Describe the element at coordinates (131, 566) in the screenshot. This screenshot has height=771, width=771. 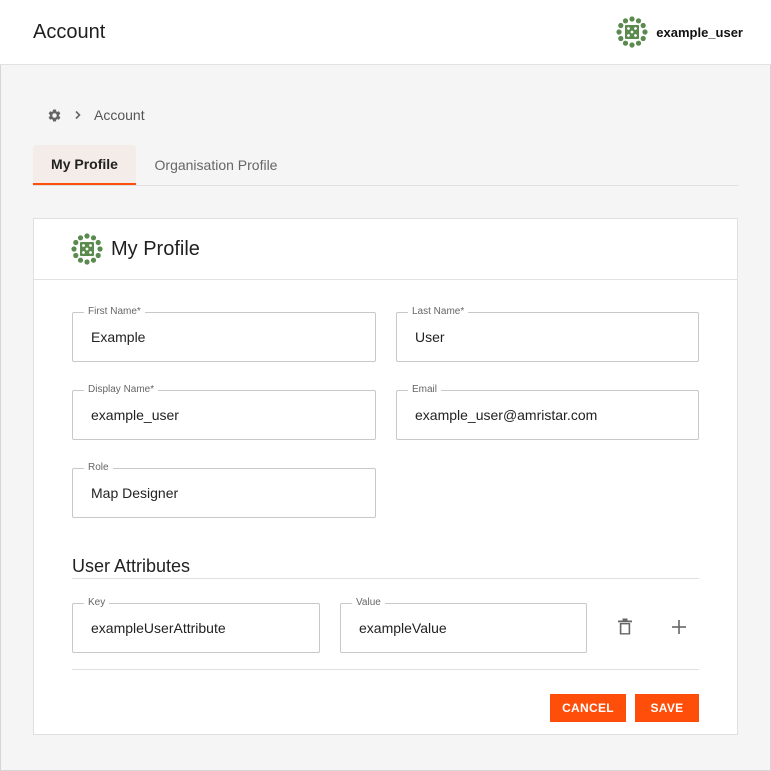
I see `user-attributes-title: User Attributes` at that location.